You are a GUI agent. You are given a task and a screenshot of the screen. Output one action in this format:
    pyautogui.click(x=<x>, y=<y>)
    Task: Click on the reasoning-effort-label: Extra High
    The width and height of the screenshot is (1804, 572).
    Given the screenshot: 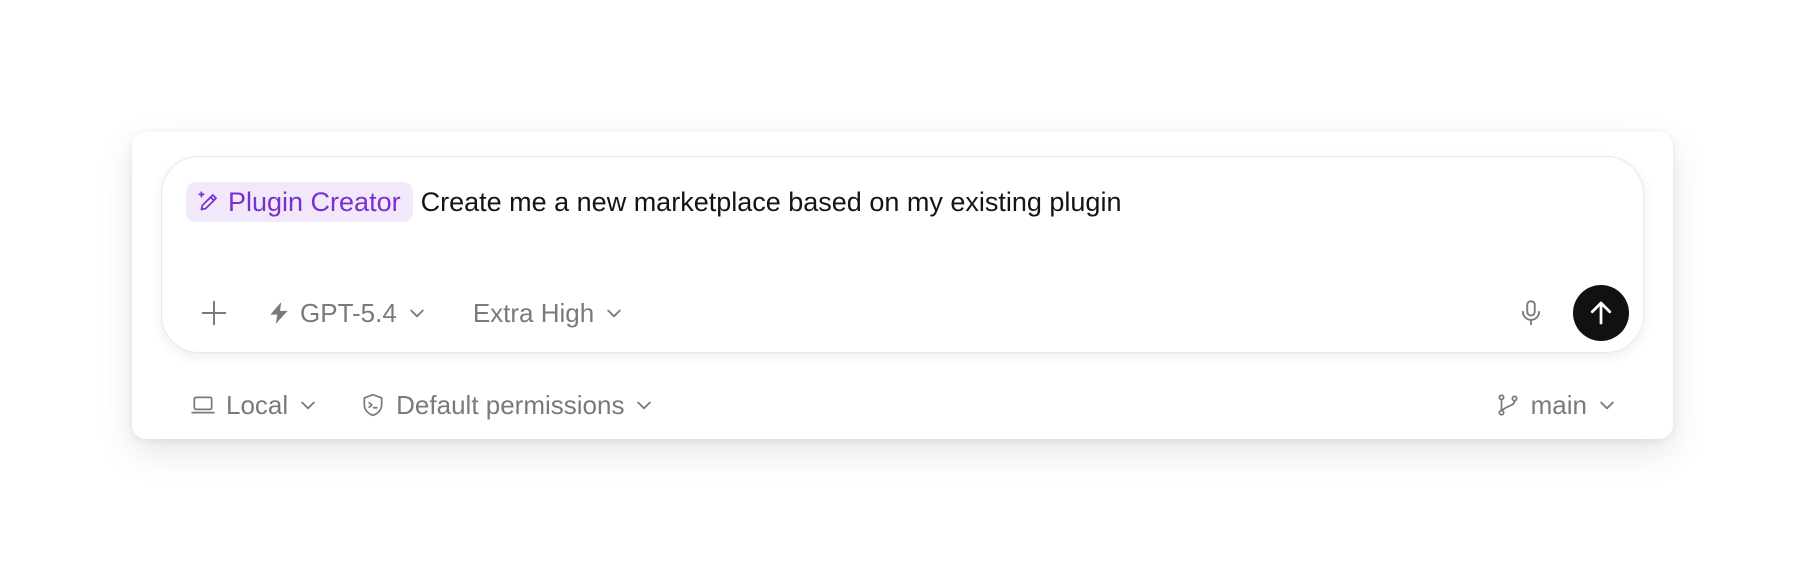 What is the action you would take?
    pyautogui.click(x=533, y=312)
    